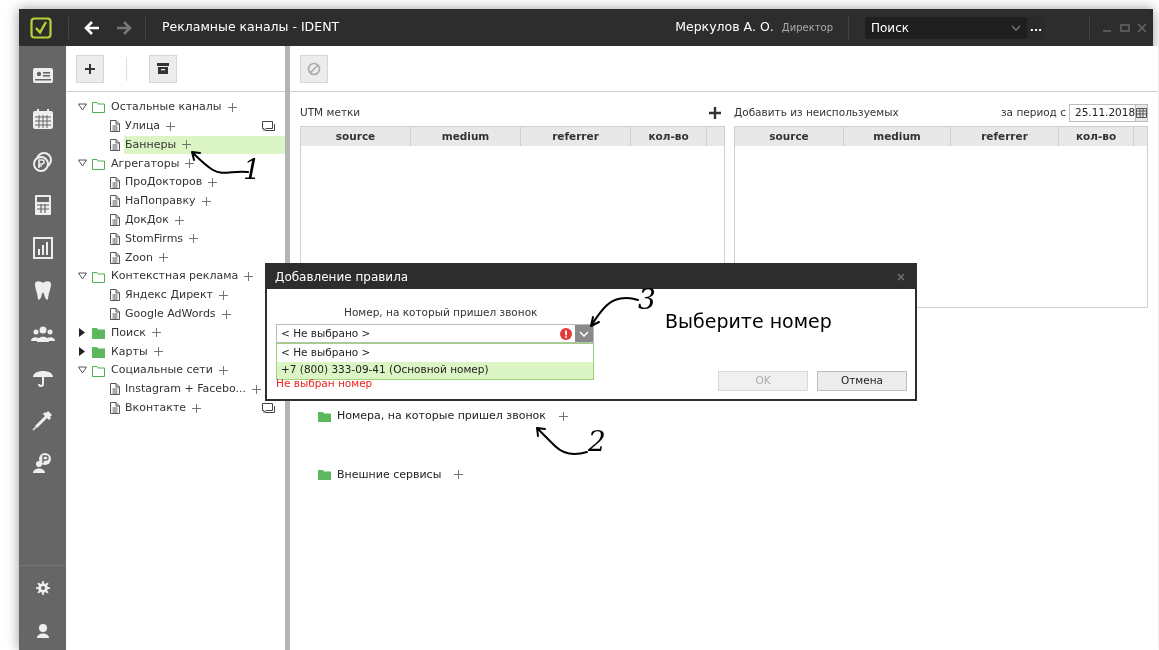  I want to click on tree-item: Google AdWords, so click(204, 314).